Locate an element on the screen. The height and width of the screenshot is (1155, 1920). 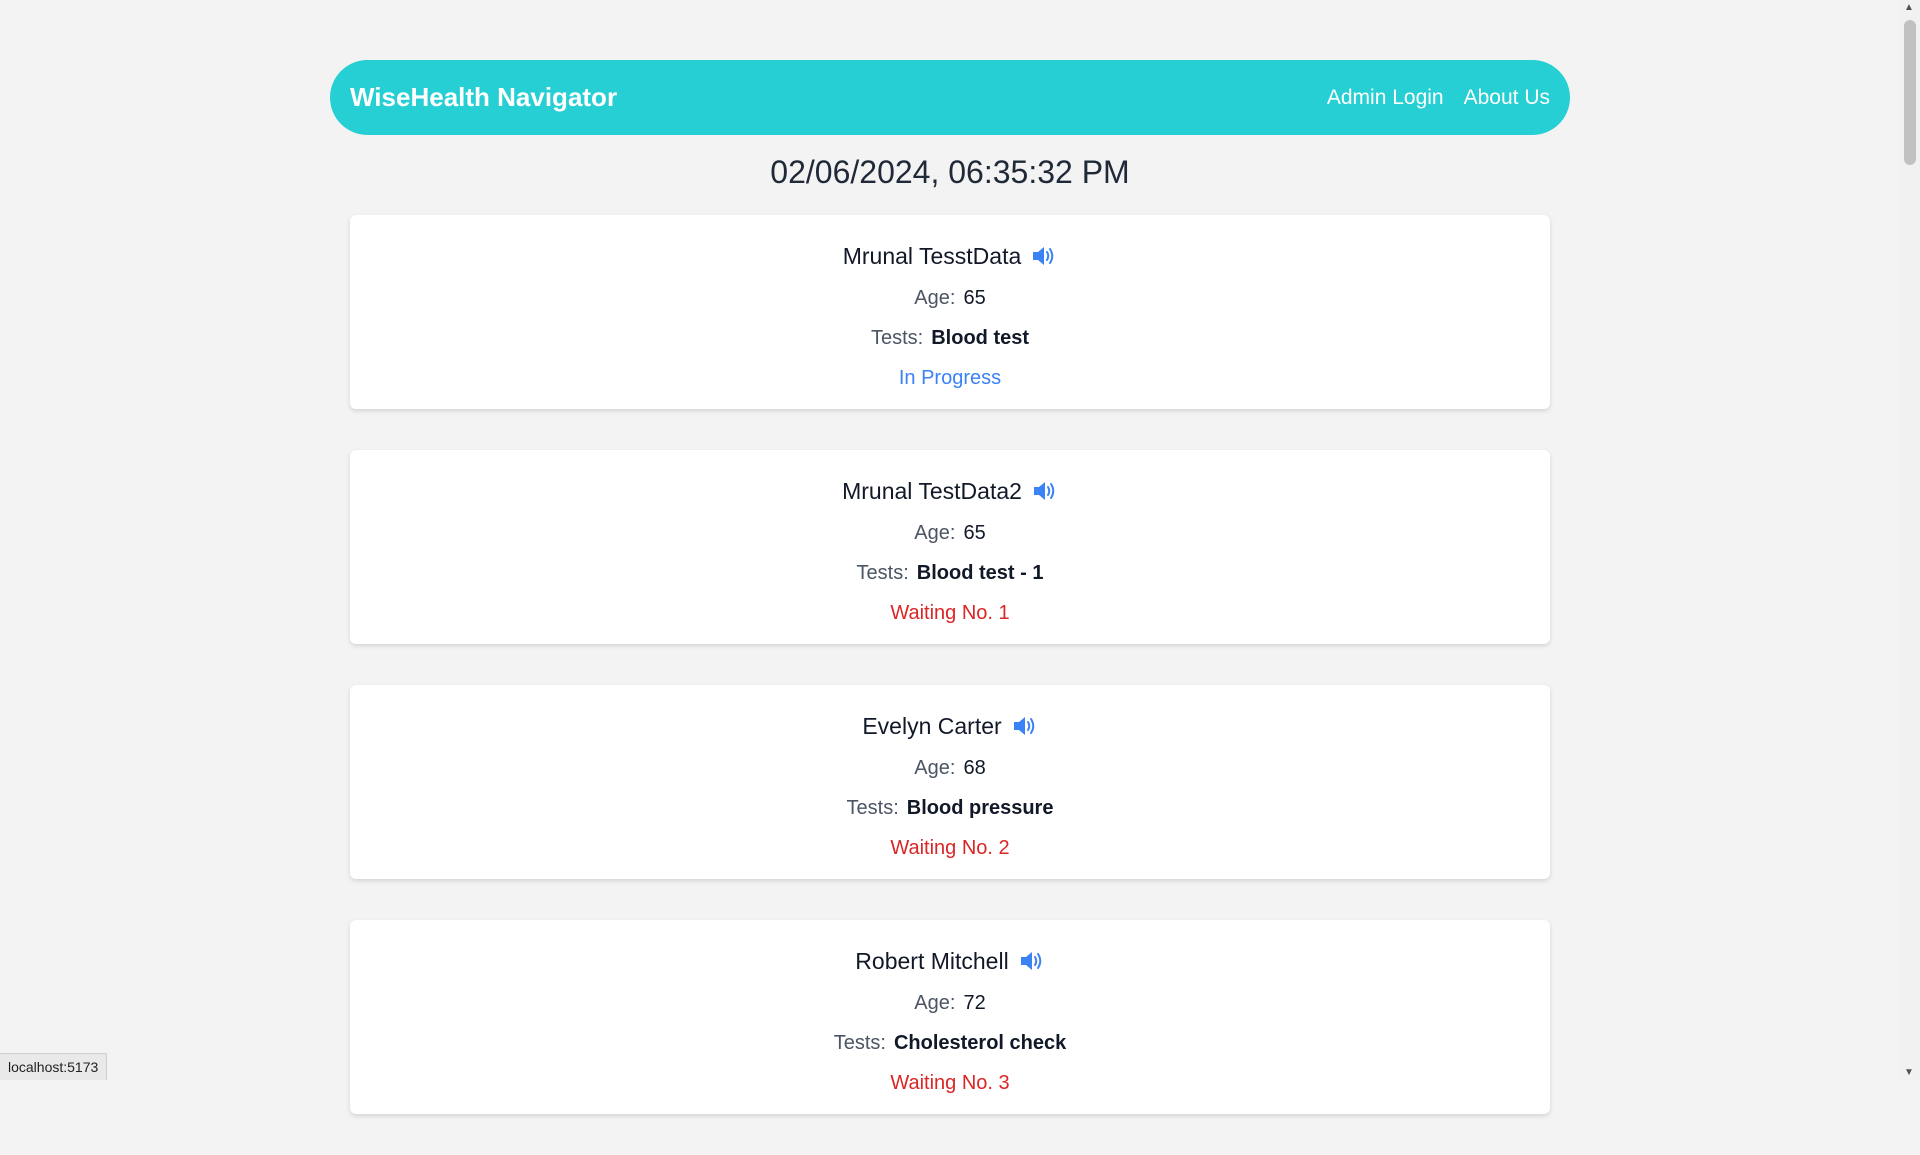
patient-name: Robert Mitchell is located at coordinates (932, 960).